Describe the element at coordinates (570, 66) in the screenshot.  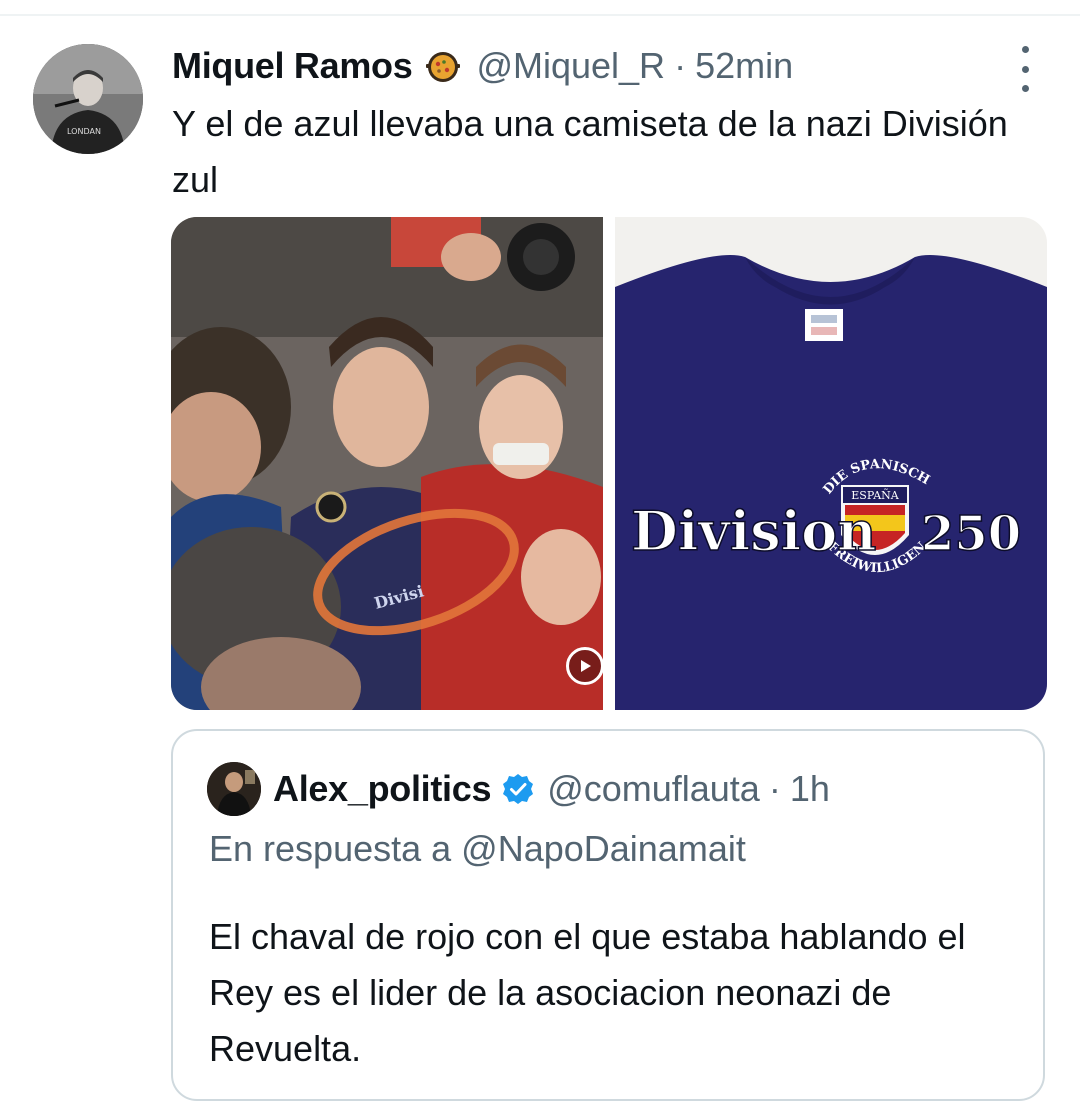
I see `author-handle: @Miquel_R` at that location.